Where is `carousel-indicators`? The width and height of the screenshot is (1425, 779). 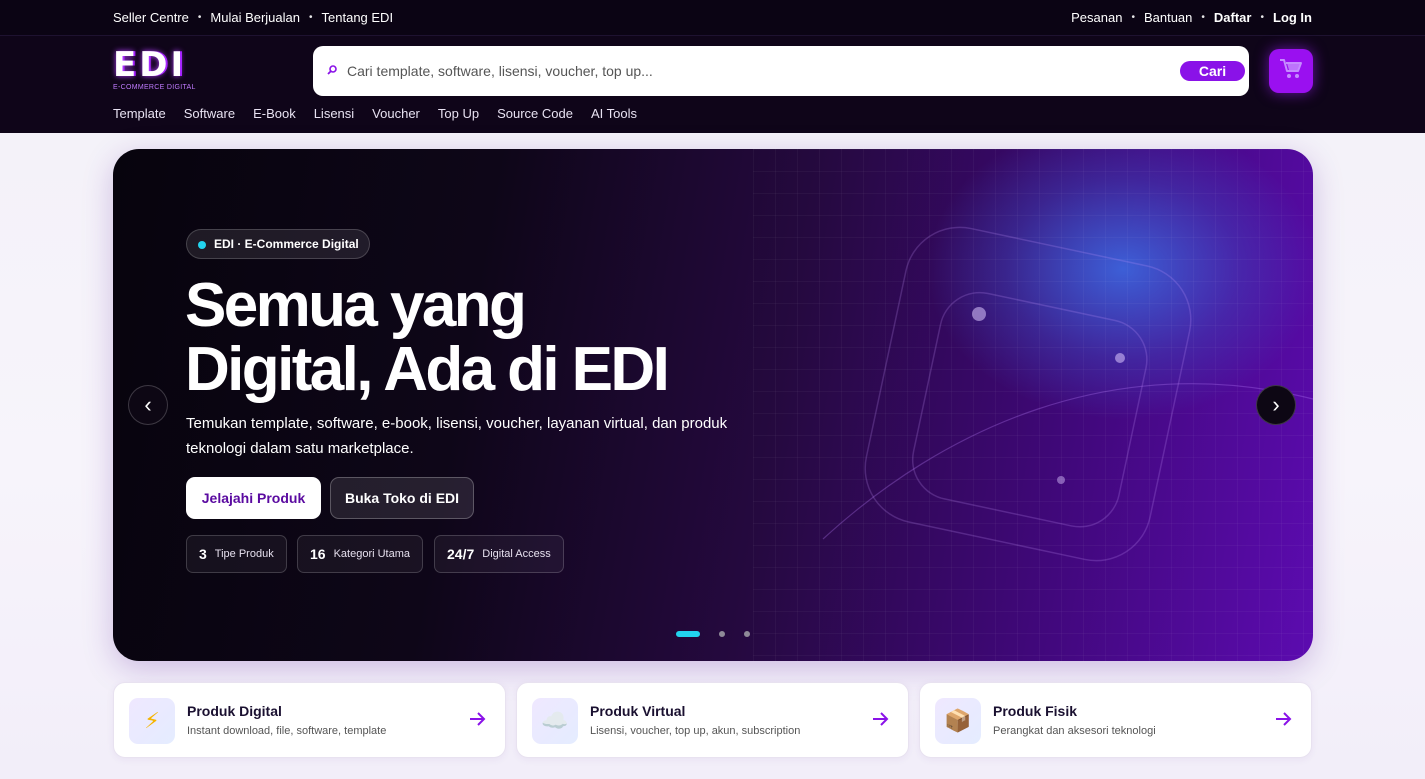
carousel-indicators is located at coordinates (722, 634).